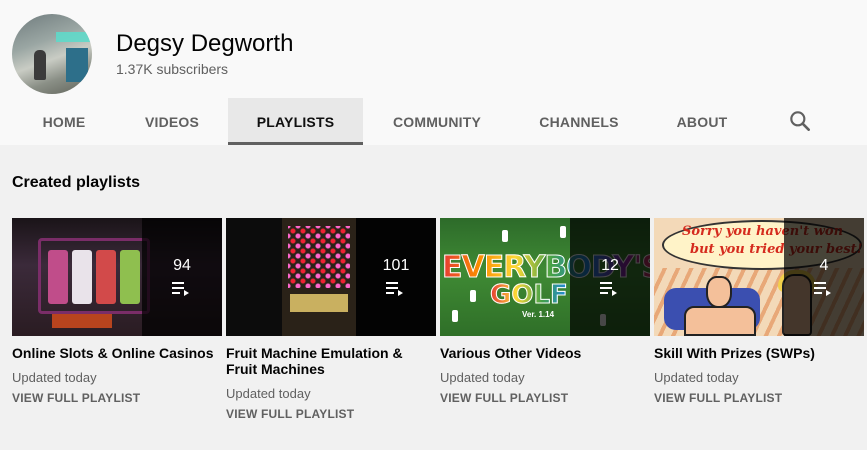  Describe the element at coordinates (437, 121) in the screenshot. I see `tab-community: COMMUNITY` at that location.